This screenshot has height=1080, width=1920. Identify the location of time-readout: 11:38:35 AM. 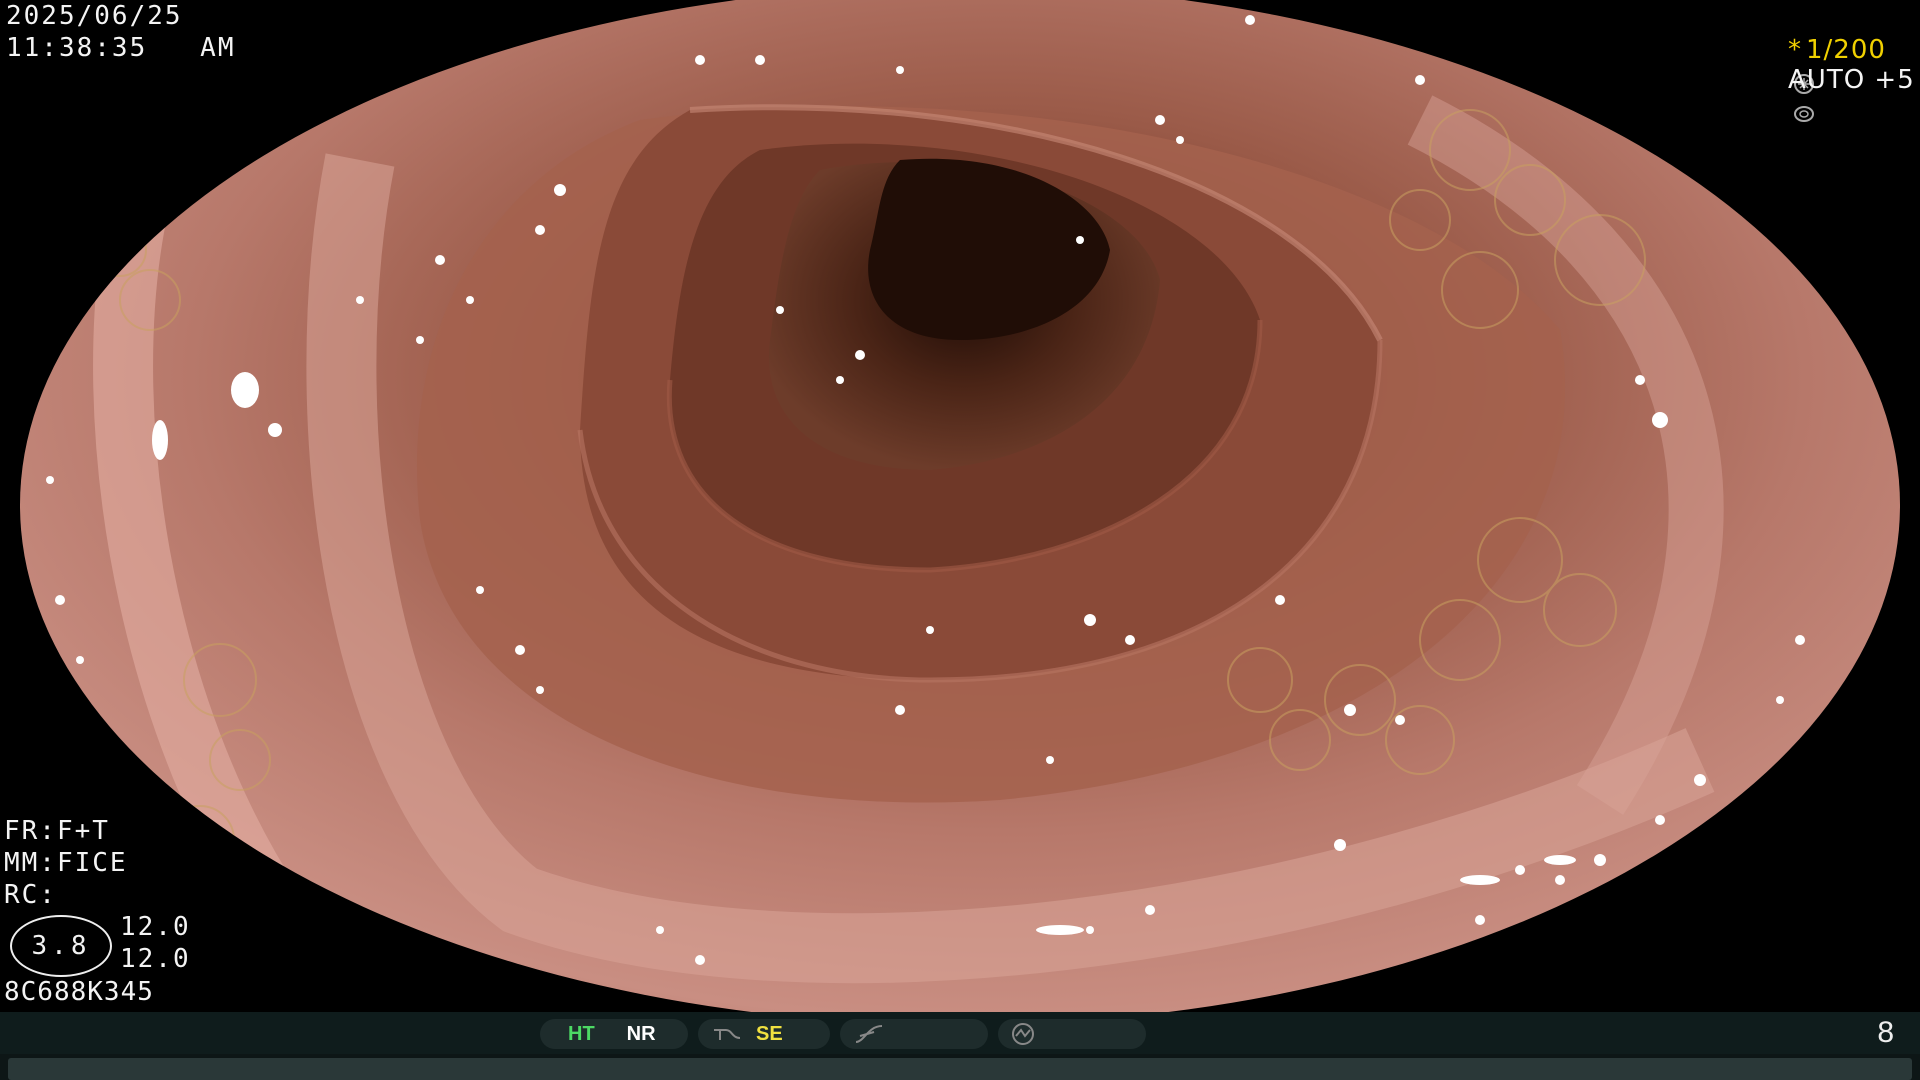
(121, 48).